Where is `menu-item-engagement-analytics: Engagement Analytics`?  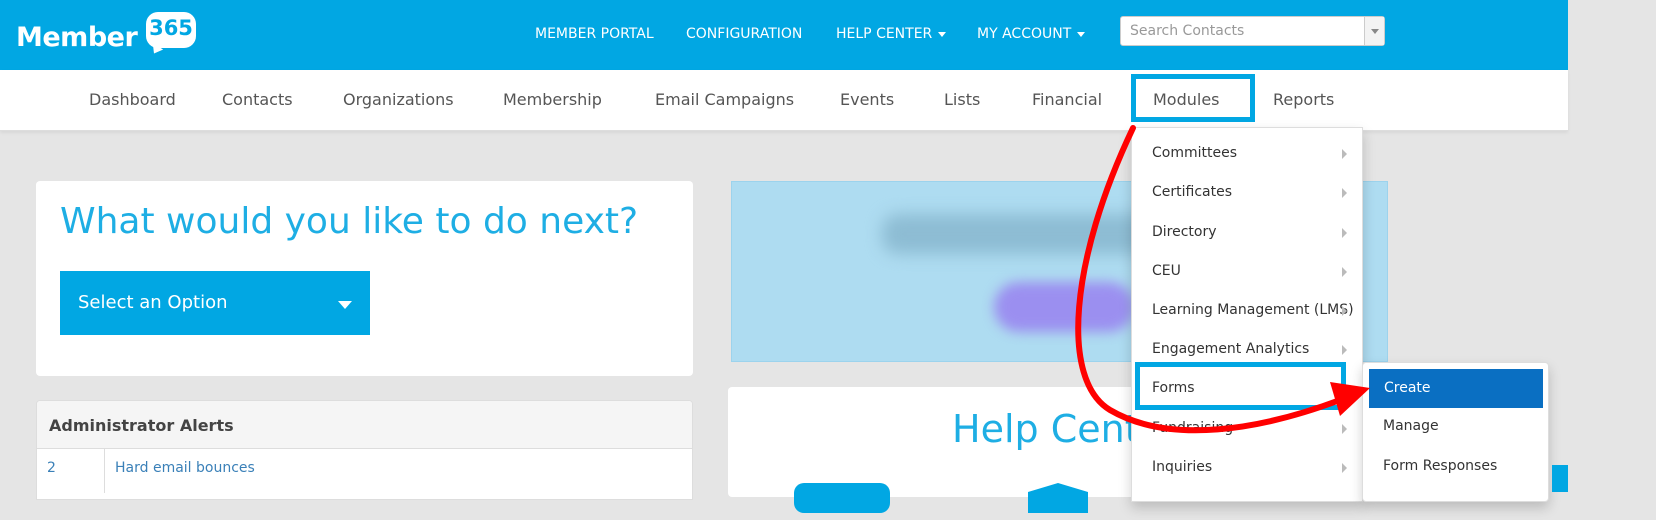 menu-item-engagement-analytics: Engagement Analytics is located at coordinates (1230, 349).